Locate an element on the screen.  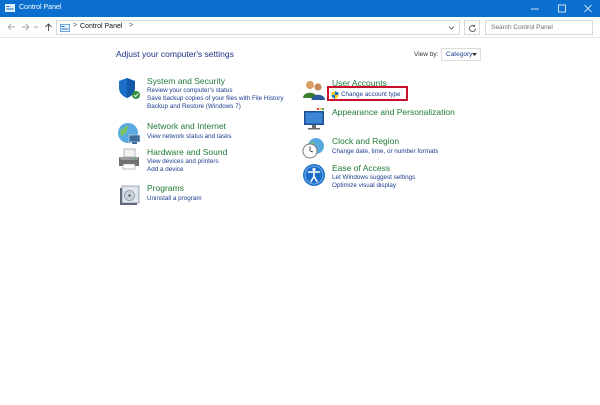
refresh-icon is located at coordinates (472, 28).